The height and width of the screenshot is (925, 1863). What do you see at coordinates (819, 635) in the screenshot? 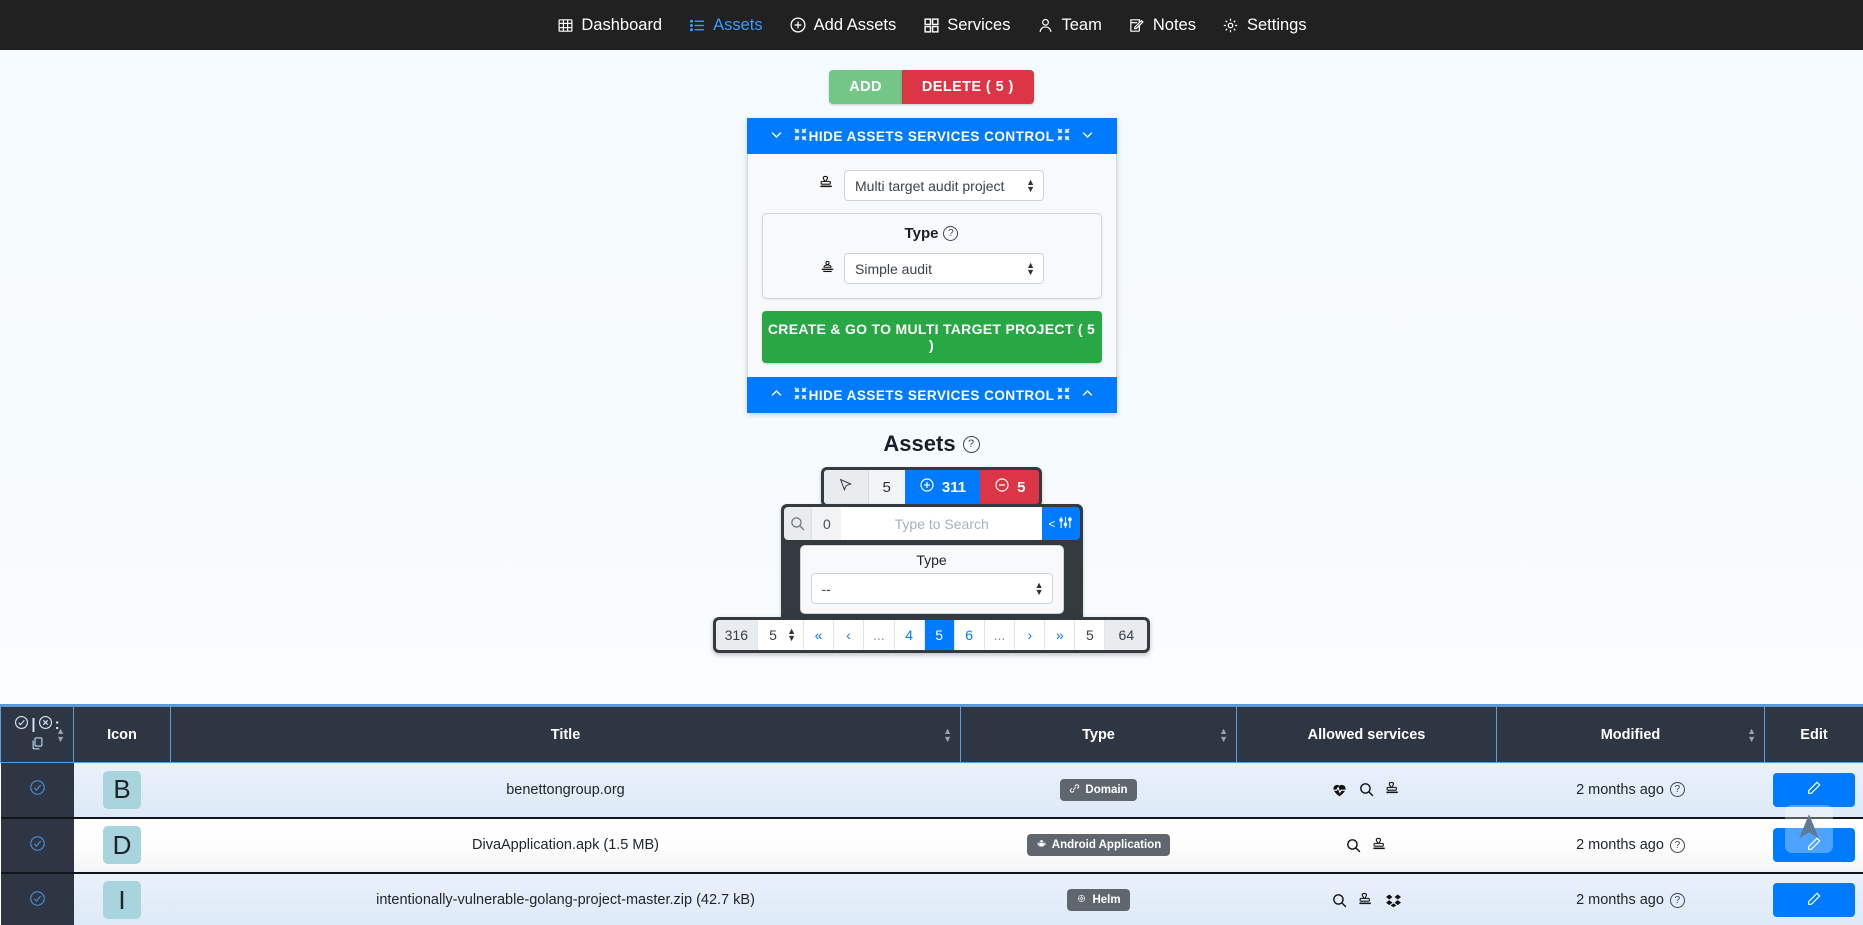
I see `pagination-first: «` at bounding box center [819, 635].